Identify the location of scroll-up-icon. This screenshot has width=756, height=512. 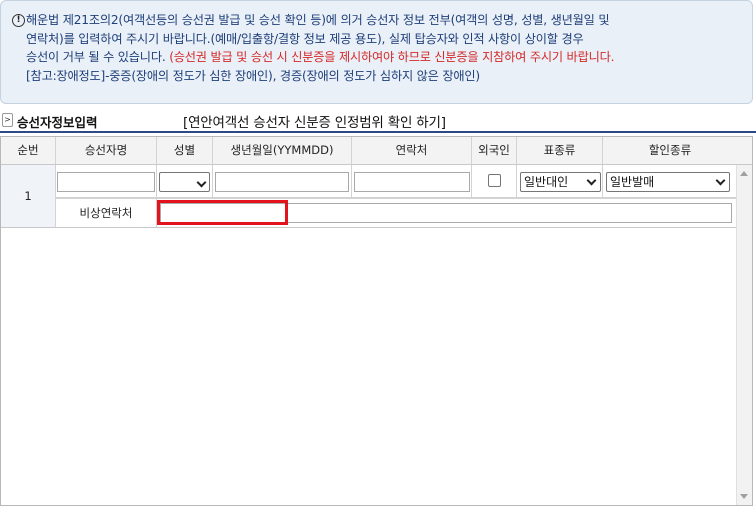
(744, 173).